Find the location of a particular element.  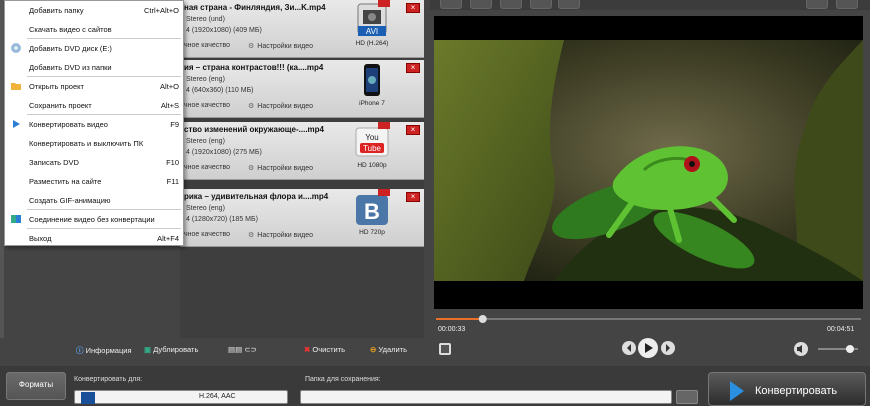

menu-item-add-dvd: Добавить DVD диск (E:) is located at coordinates (94, 48).